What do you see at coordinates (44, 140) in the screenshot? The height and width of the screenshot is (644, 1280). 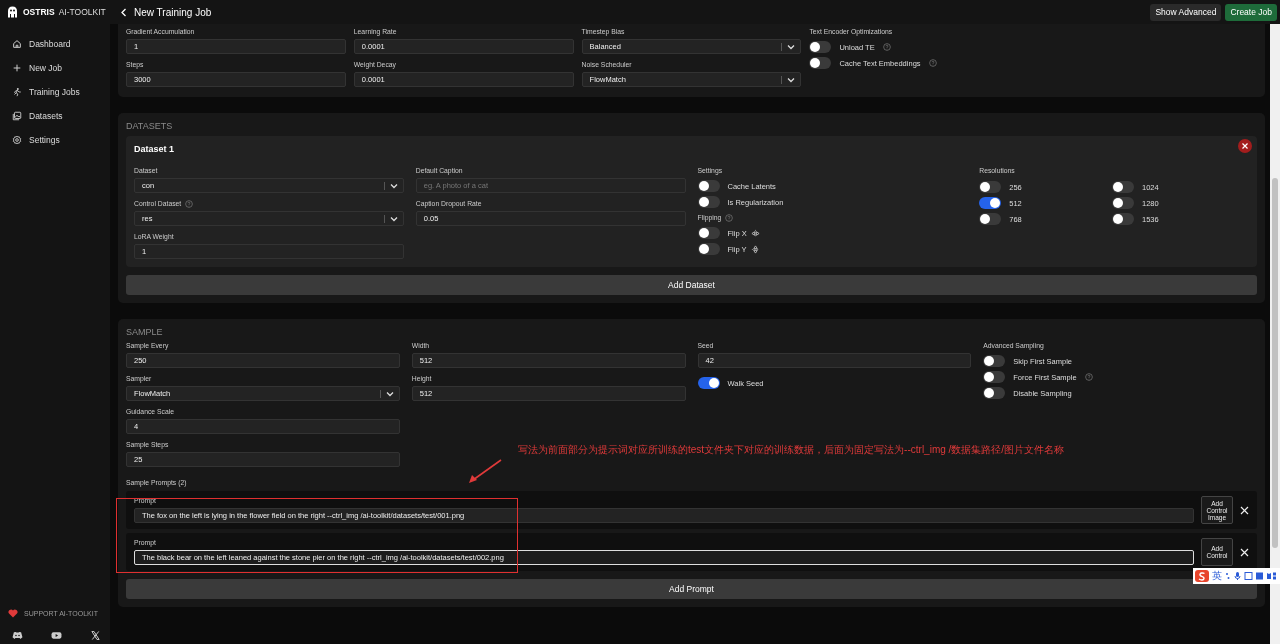 I see `sidebar-item: Settings` at bounding box center [44, 140].